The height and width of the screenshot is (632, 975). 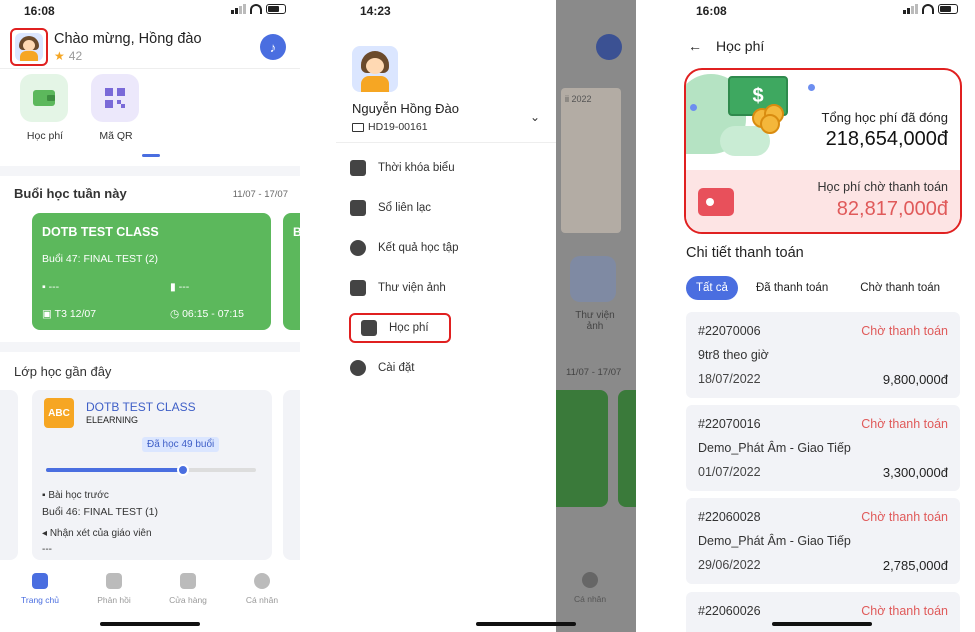 I want to click on session-name: Buổi 47: FINAL TEST (2), so click(x=100, y=259).